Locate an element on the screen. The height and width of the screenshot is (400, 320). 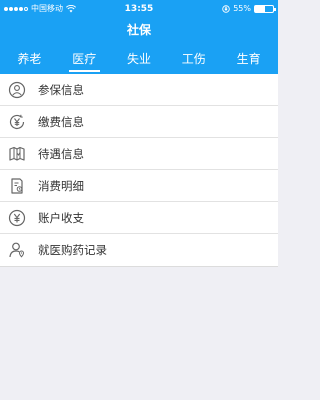
tab-maternity: 生育 is located at coordinates (248, 58).